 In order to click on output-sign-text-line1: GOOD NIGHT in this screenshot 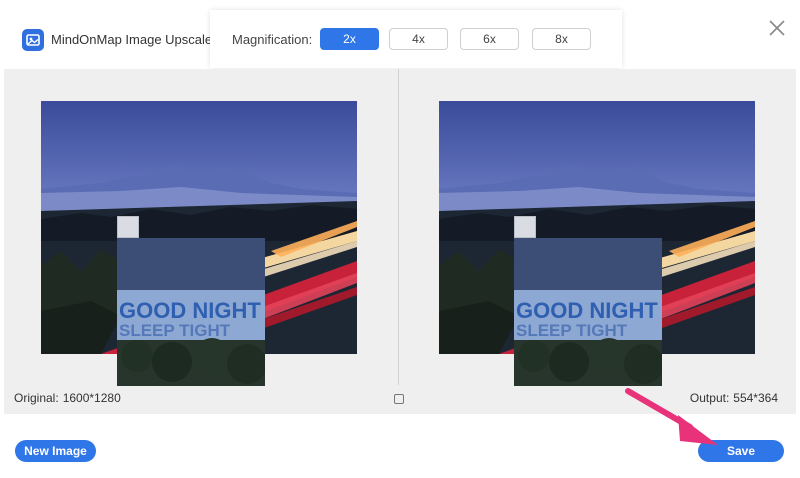, I will do `click(587, 310)`.